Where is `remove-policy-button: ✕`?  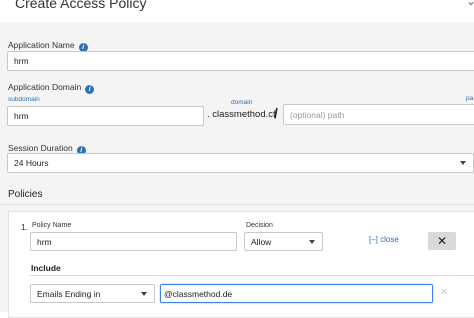
remove-policy-button: ✕ is located at coordinates (442, 241).